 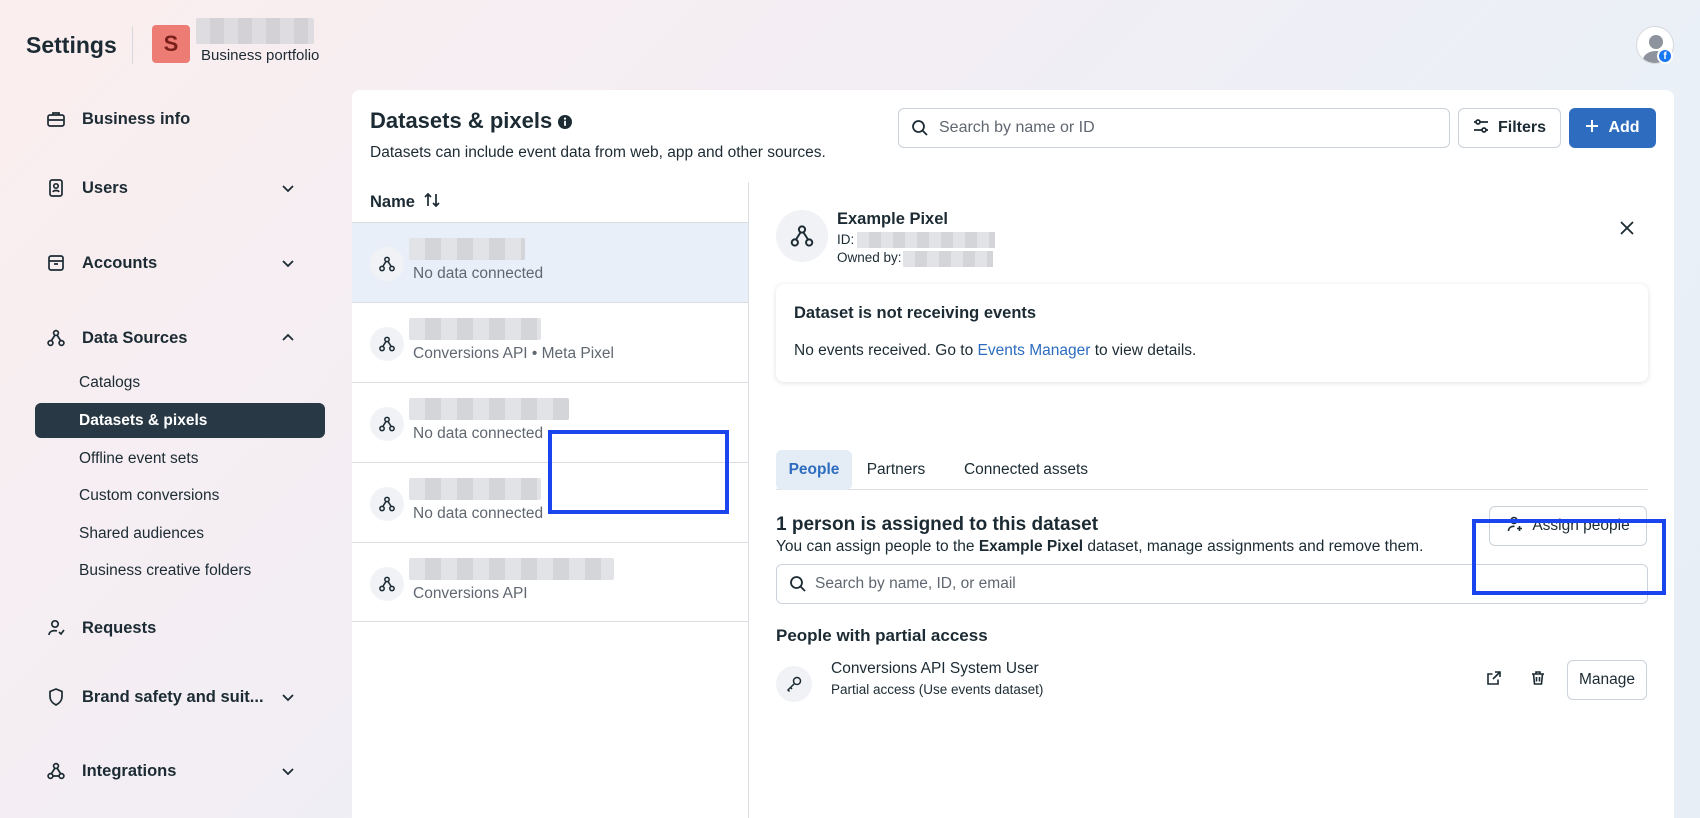 I want to click on list-item: Conversions API • Meta Pixel, so click(x=550, y=342).